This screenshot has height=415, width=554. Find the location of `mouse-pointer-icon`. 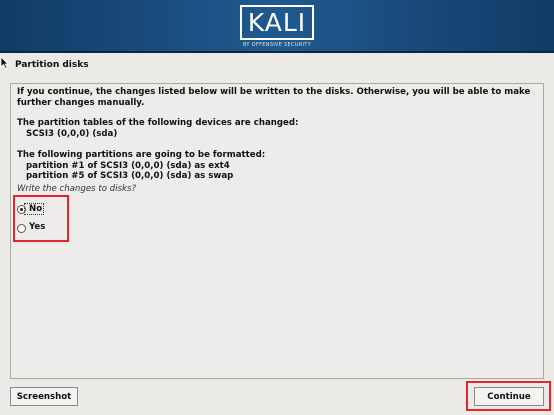

mouse-pointer-icon is located at coordinates (4, 62).